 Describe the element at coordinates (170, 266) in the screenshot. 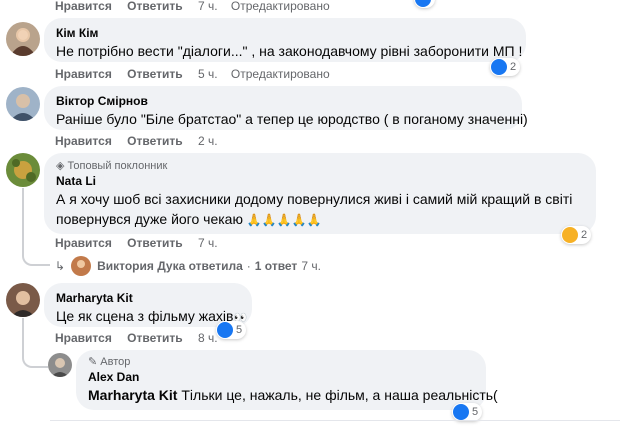

I see `replier-name: Виктория Дука ответила` at that location.